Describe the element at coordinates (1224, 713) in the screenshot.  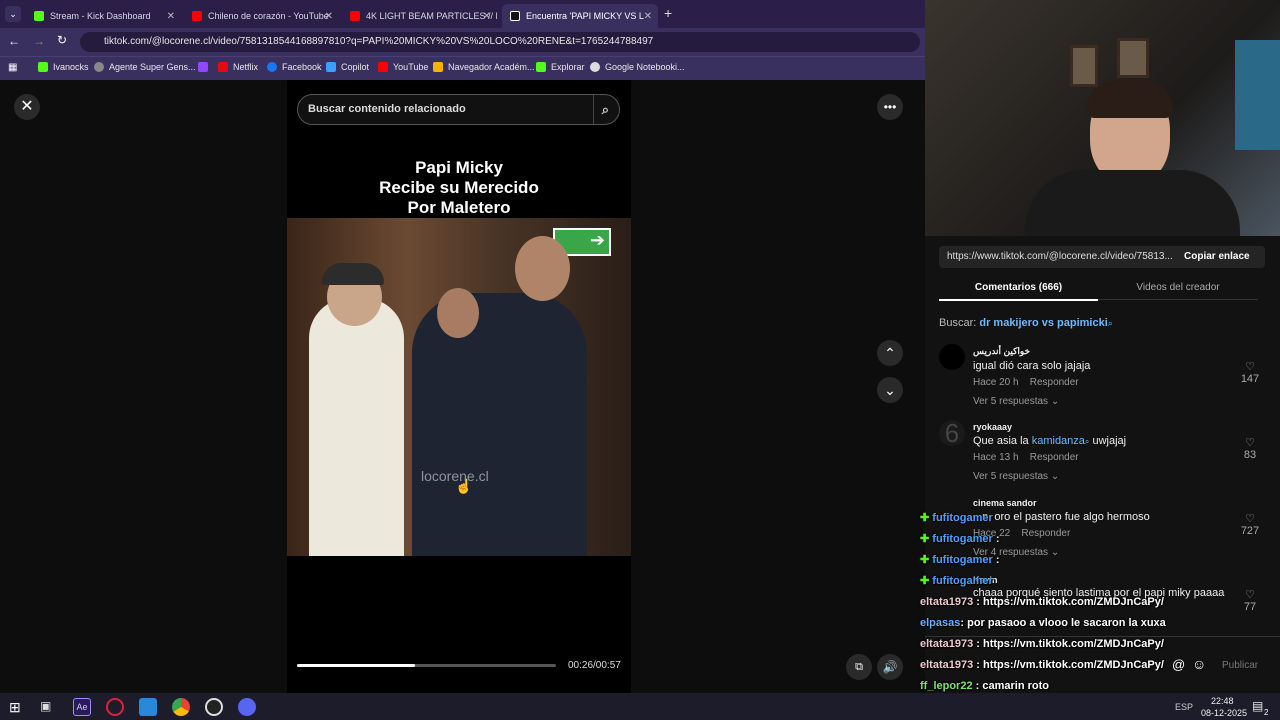
I see `clock-date: 08-12-2025` at that location.